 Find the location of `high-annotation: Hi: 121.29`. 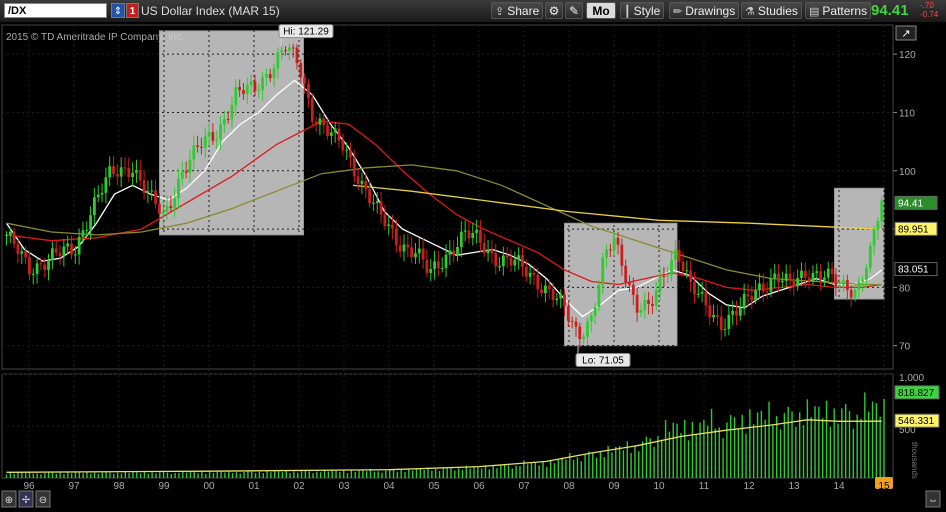

high-annotation: Hi: 121.29 is located at coordinates (306, 32).